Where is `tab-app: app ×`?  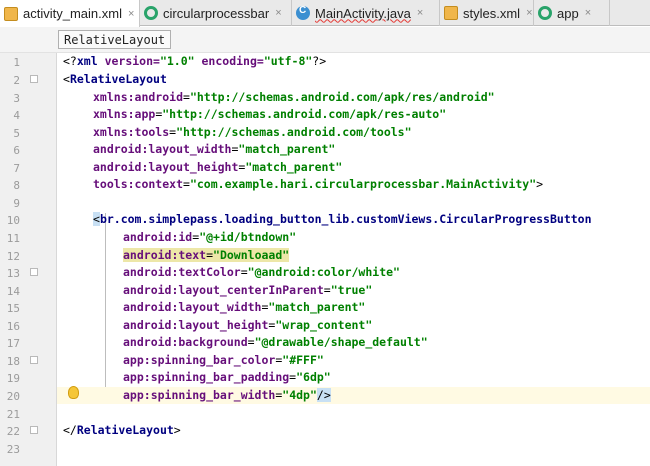 tab-app: app × is located at coordinates (572, 13).